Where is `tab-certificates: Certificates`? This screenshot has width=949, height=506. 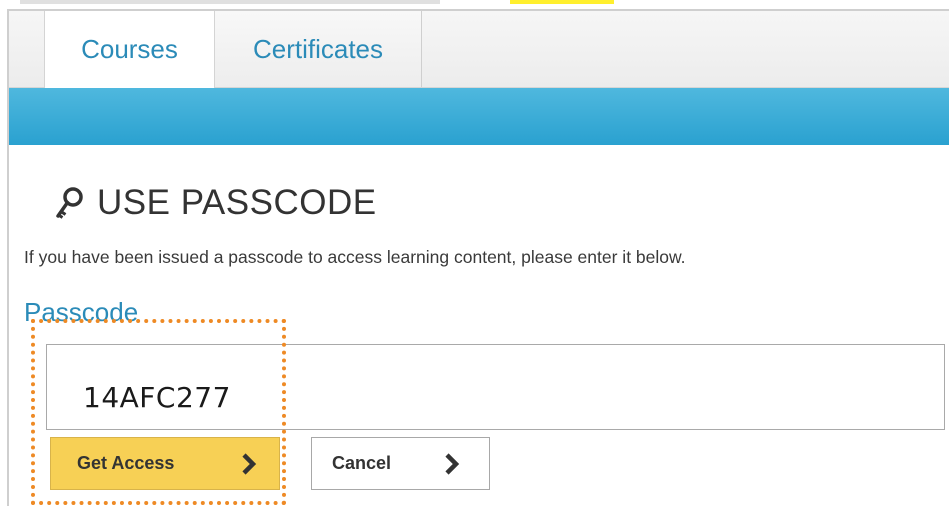 tab-certificates: Certificates is located at coordinates (318, 49).